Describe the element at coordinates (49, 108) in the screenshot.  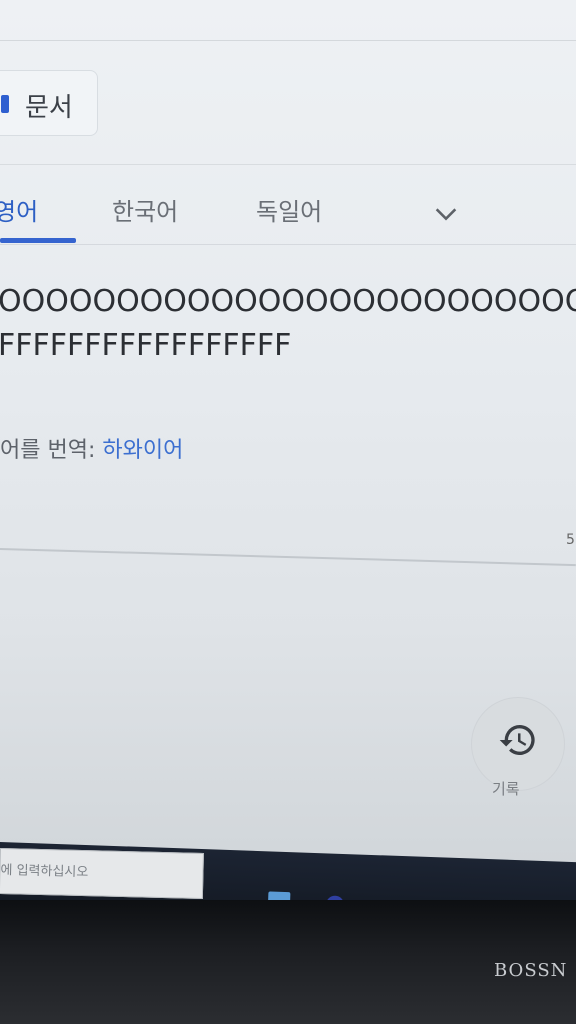
I see `document-button-label: 문서` at that location.